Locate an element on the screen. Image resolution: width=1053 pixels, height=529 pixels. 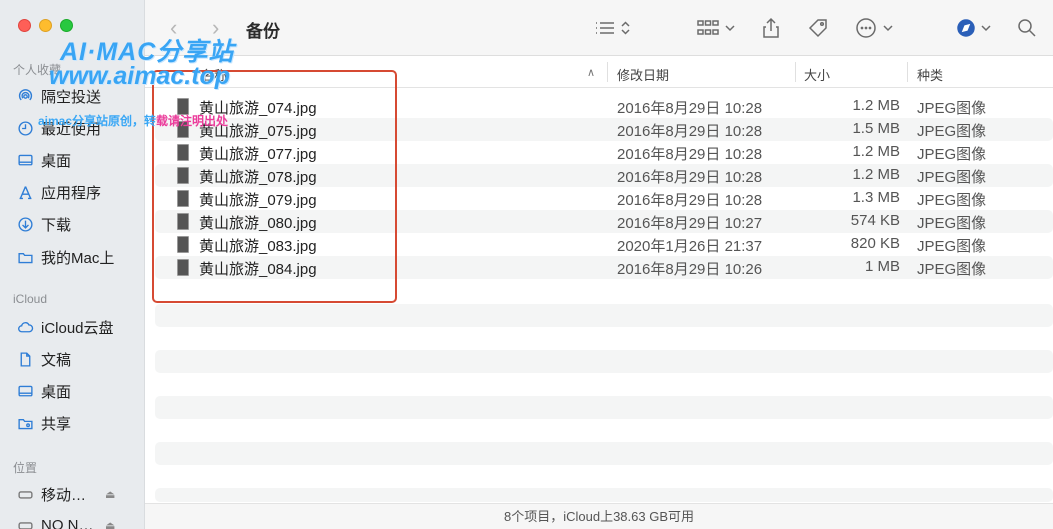
search-icon is located at coordinates (1027, 28).